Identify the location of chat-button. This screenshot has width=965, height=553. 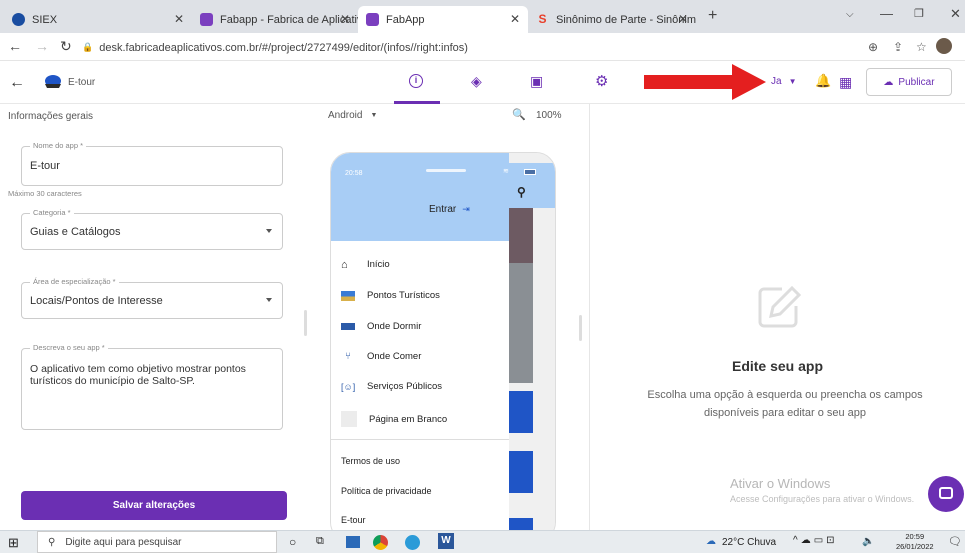
(946, 494).